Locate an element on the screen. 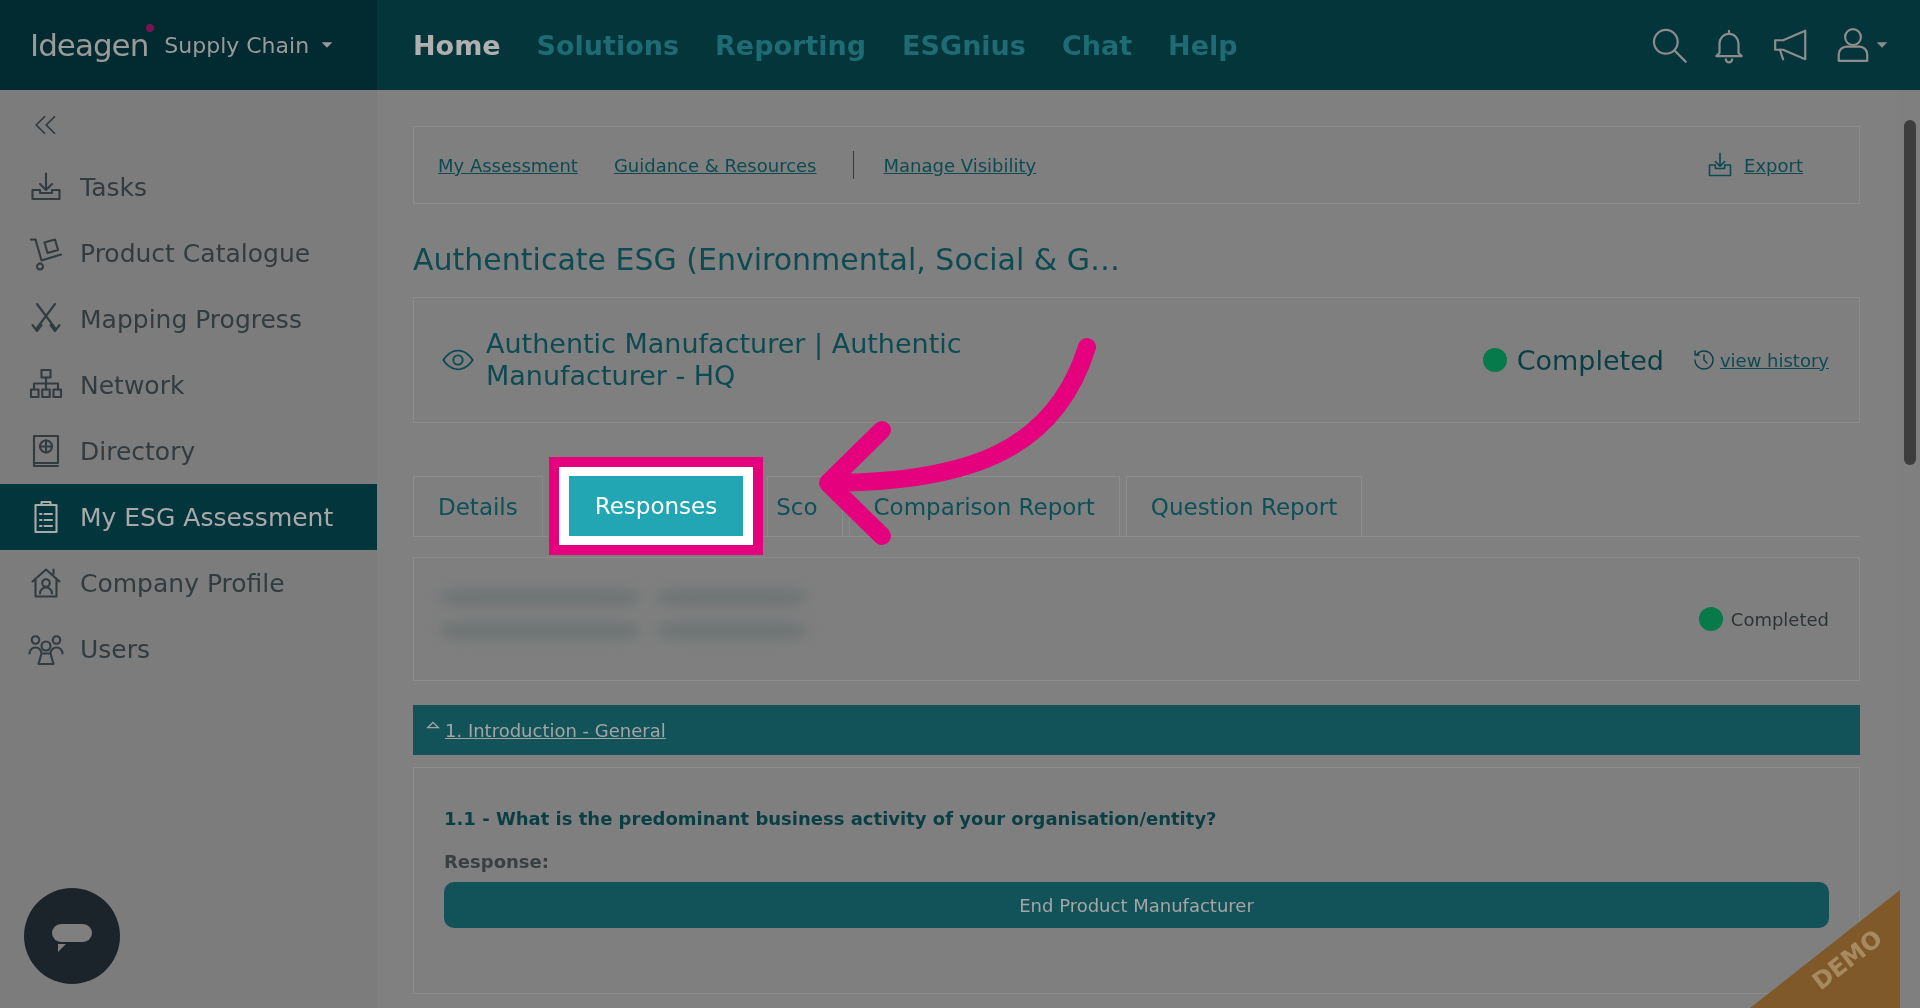 The width and height of the screenshot is (1920, 1008). history-link: view history is located at coordinates (1774, 360).